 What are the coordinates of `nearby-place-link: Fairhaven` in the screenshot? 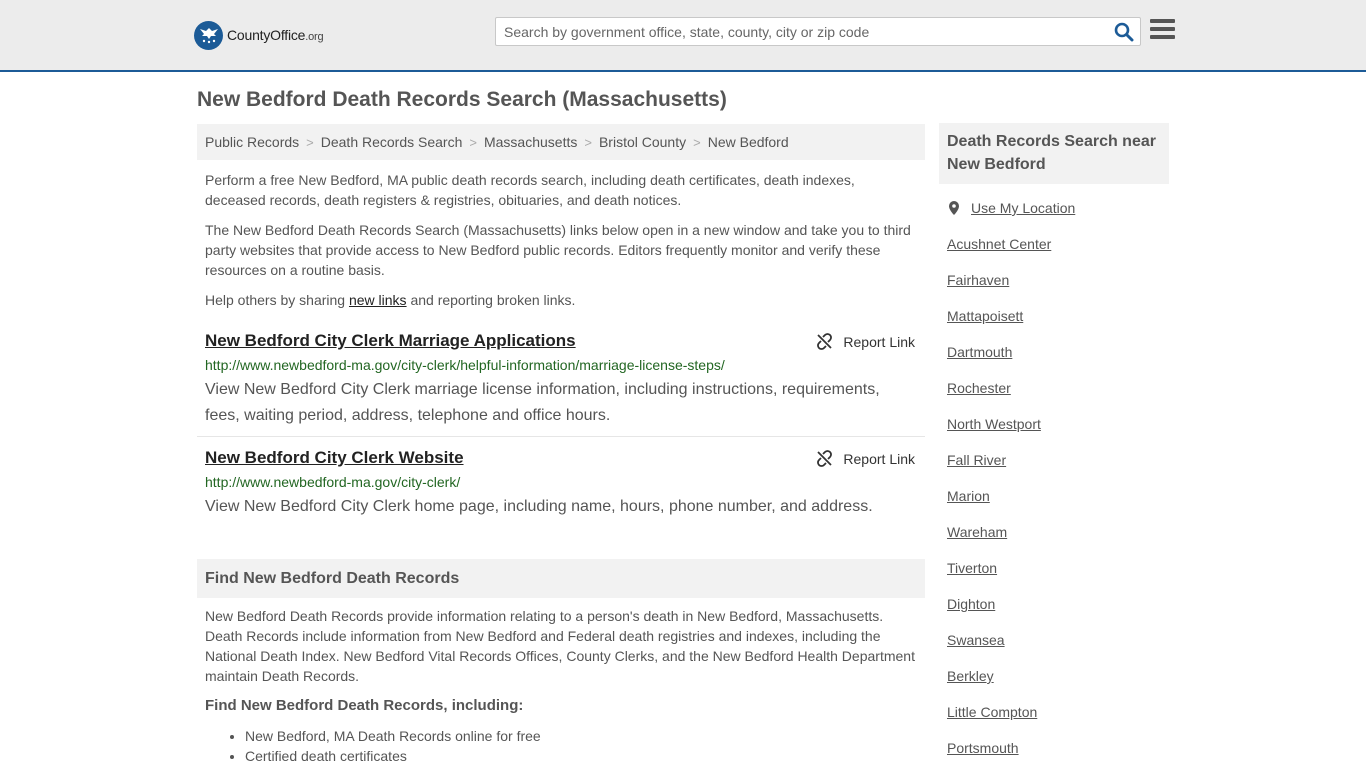 It's located at (978, 280).